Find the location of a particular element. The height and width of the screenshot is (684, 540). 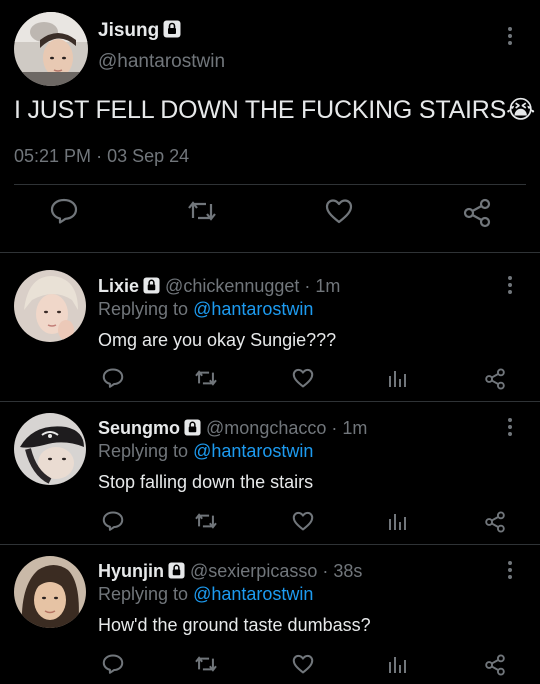

crying-emoji: 😭 is located at coordinates (521, 110).